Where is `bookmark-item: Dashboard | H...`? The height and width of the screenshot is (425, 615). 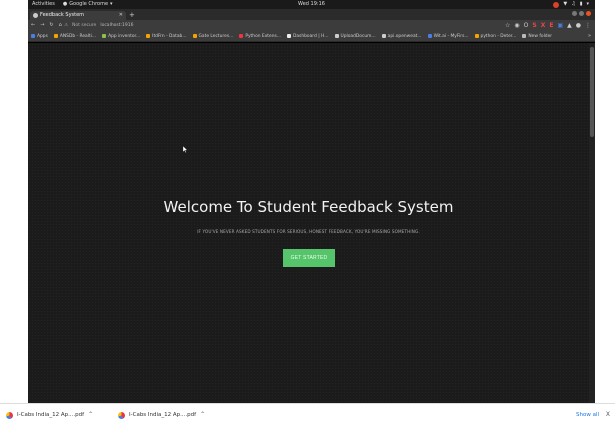
bookmark-item: Dashboard | H... is located at coordinates (307, 36).